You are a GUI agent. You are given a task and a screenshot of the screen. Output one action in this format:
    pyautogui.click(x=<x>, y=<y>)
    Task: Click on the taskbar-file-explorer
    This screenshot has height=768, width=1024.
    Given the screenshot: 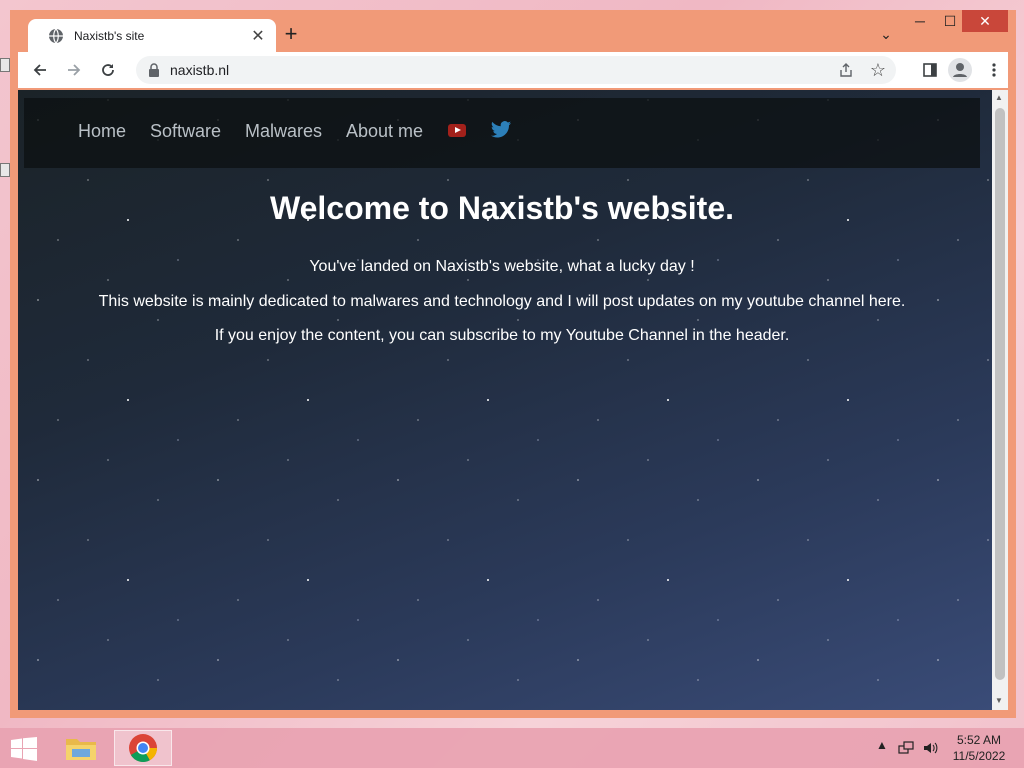 What is the action you would take?
    pyautogui.click(x=81, y=748)
    